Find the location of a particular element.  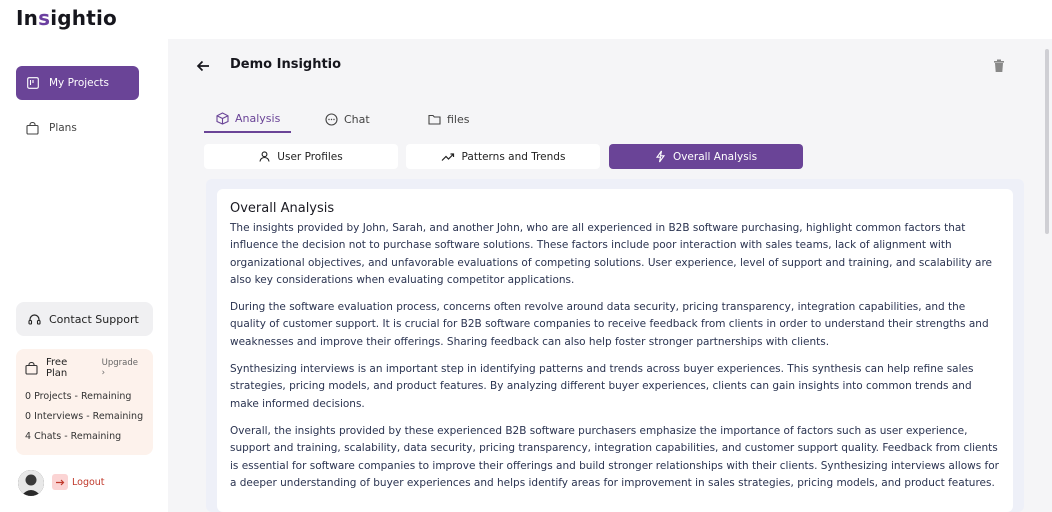

logout-icon is located at coordinates (60, 482).